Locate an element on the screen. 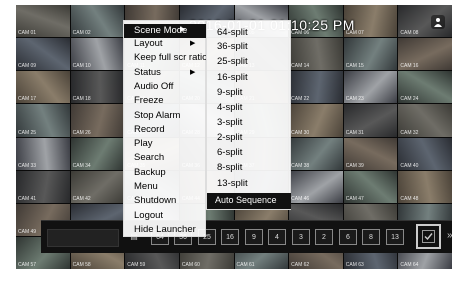 This screenshot has height=292, width=467. menu-item-label: Freeze is located at coordinates (149, 100).